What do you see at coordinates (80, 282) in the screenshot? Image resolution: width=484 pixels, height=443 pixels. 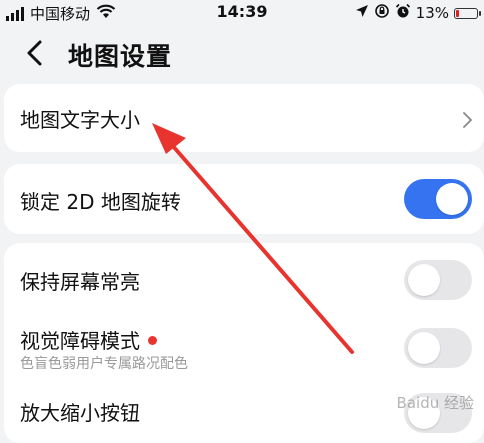 I see `keep-screen-on-label: 保持屏幕常亮` at bounding box center [80, 282].